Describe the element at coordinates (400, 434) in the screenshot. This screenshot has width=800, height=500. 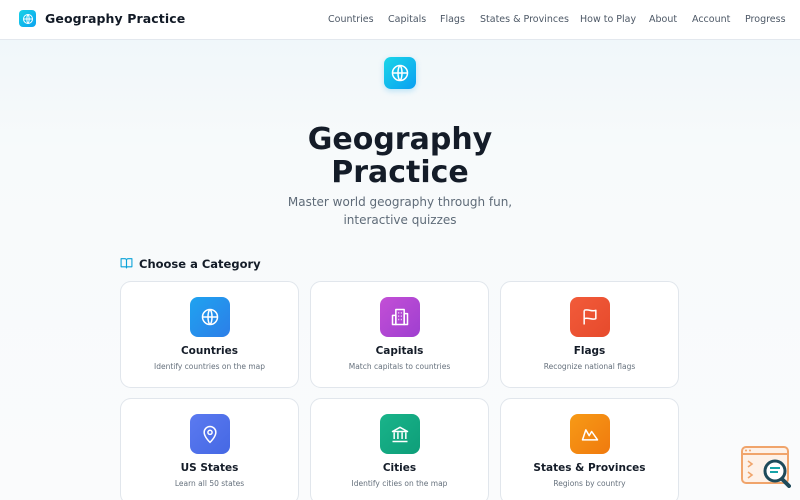
I see `landmark-icon` at that location.